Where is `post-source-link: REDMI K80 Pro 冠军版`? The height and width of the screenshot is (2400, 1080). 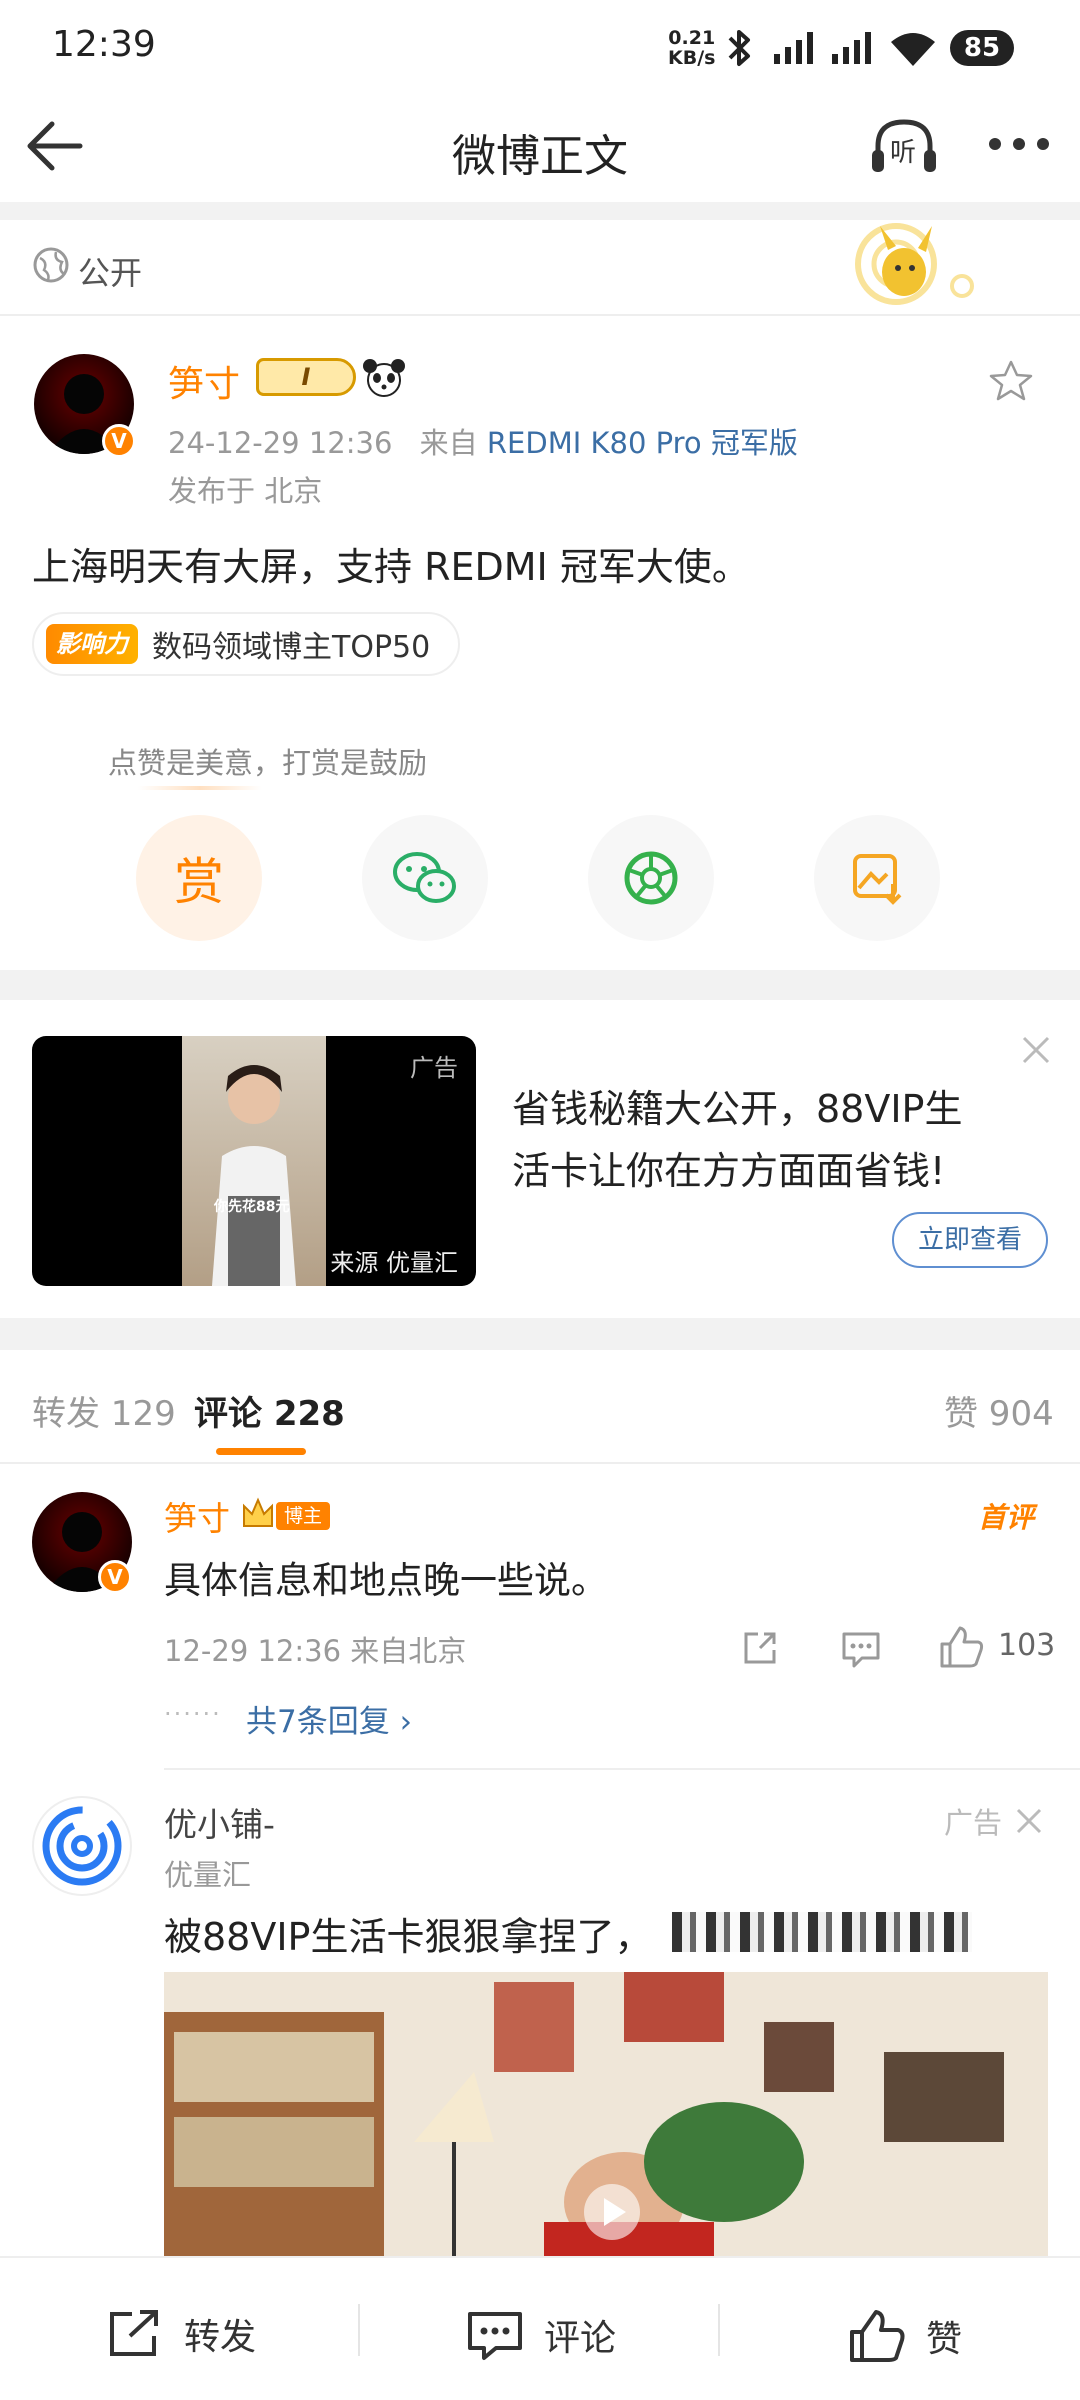
post-source-link: REDMI K80 Pro 冠军版 is located at coordinates (642, 443).